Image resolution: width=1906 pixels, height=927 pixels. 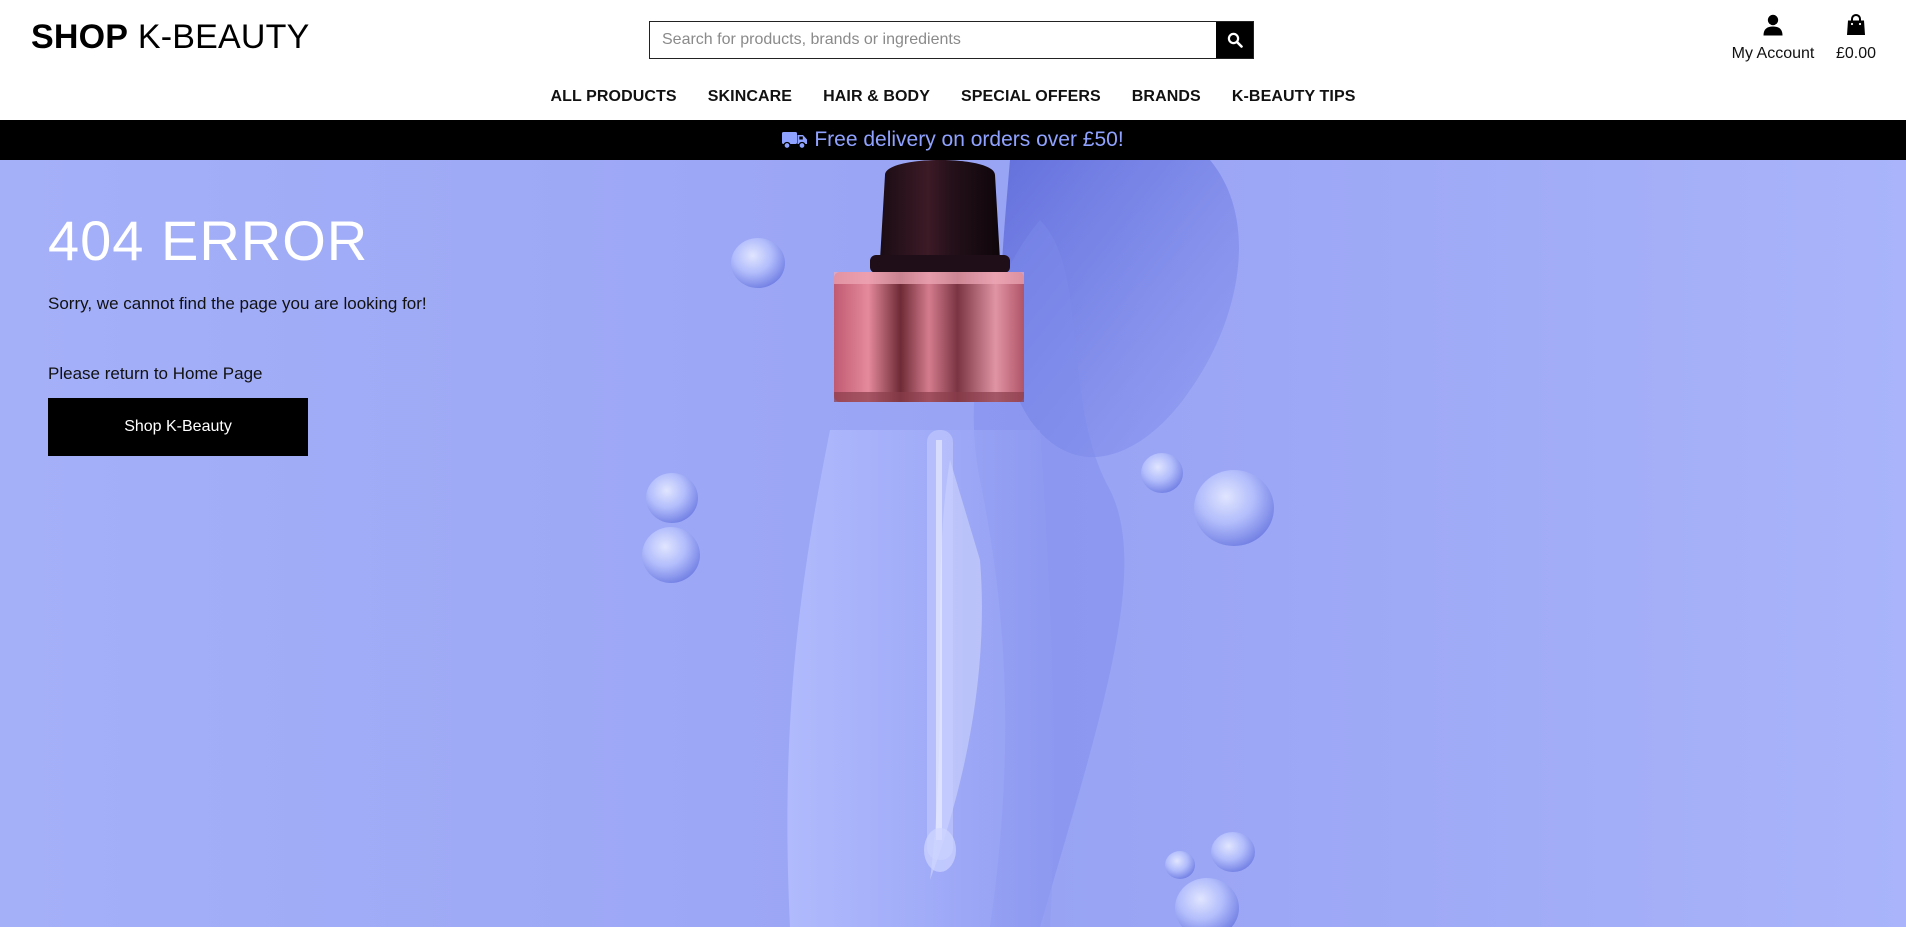 I want to click on shopping-bag-icon, so click(x=1856, y=24).